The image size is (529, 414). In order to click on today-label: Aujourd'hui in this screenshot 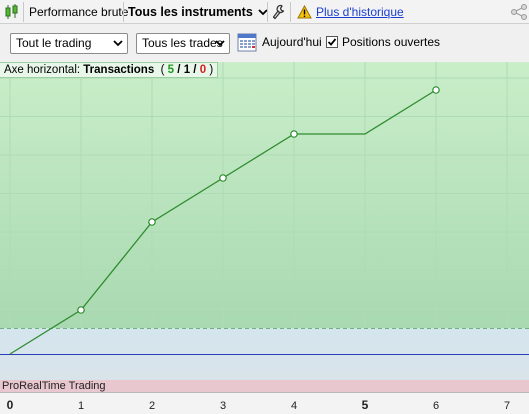, I will do `click(292, 42)`.